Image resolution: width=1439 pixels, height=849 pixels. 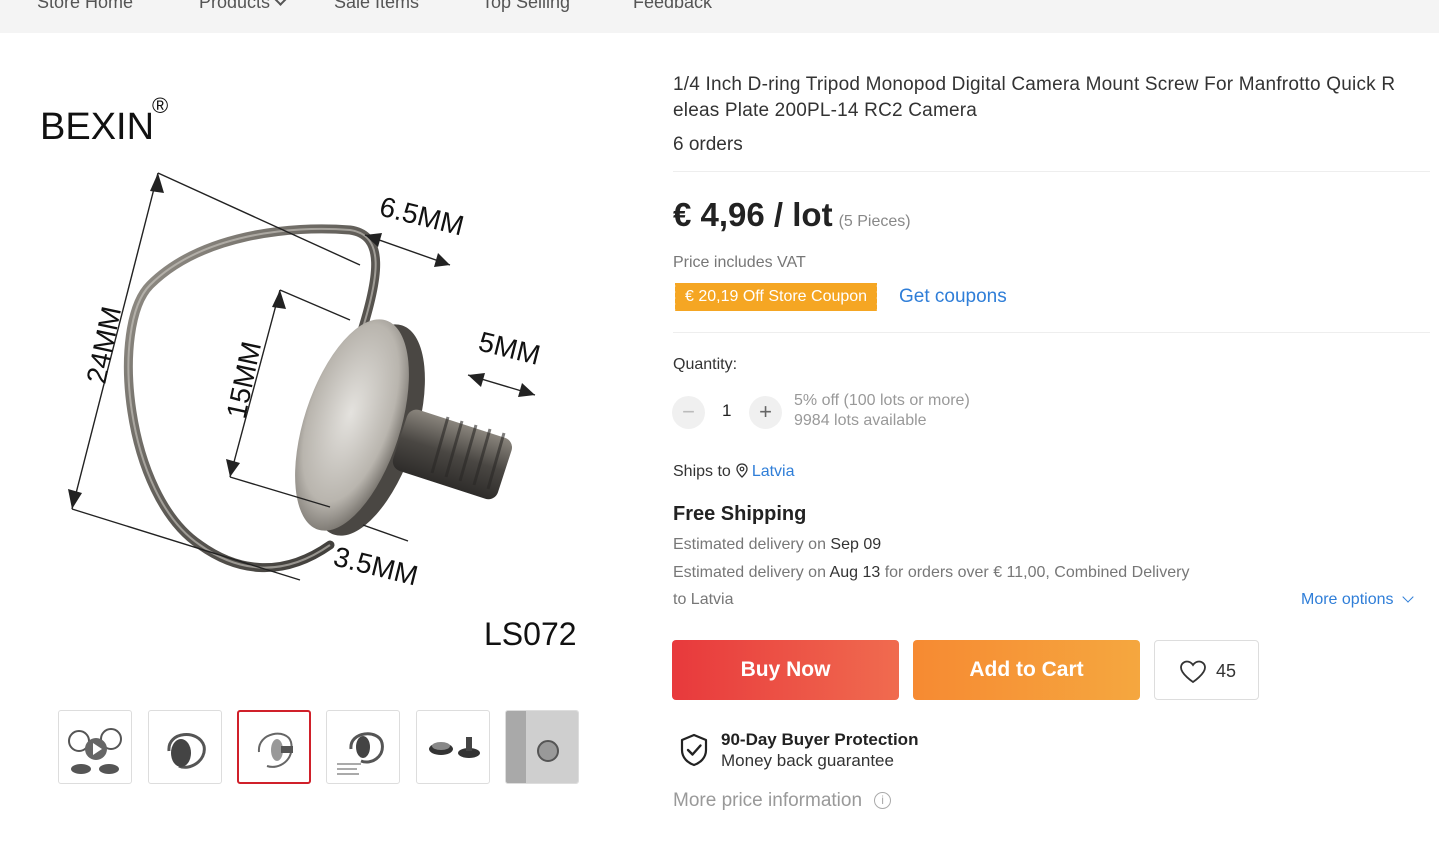 I want to click on quantity-input: 1, so click(x=726, y=411).